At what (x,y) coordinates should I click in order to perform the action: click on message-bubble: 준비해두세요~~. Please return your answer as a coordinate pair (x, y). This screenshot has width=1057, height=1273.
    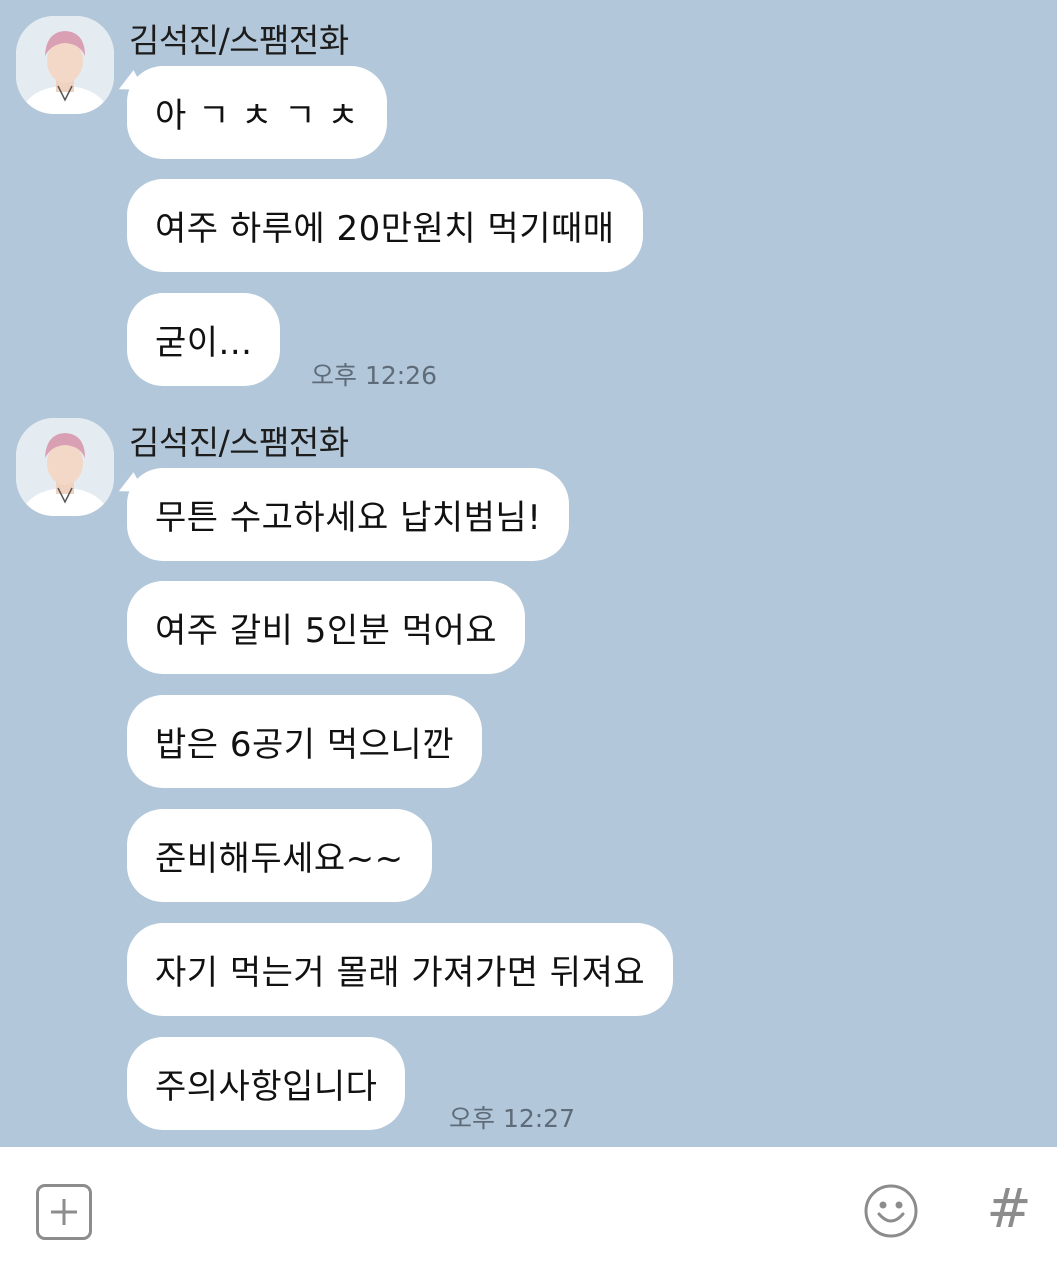
    Looking at the image, I should click on (279, 855).